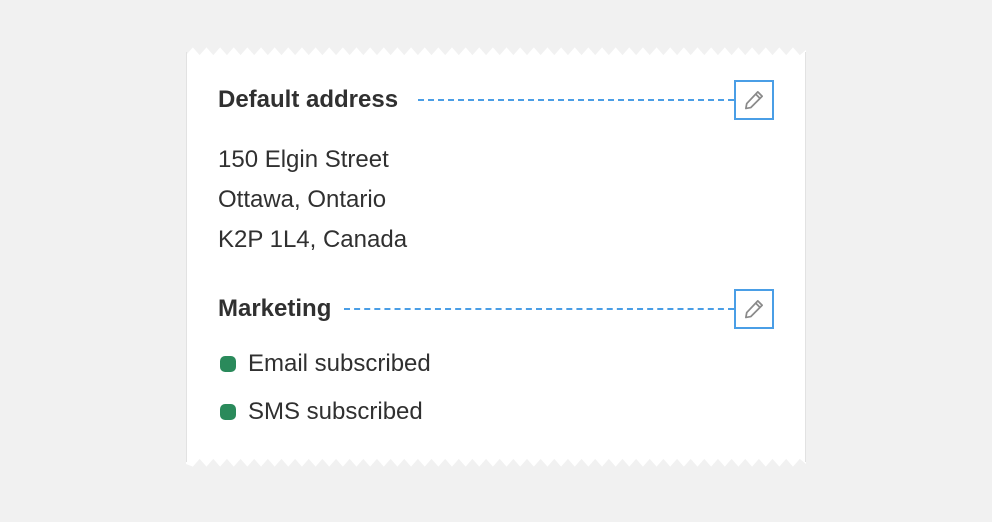  What do you see at coordinates (228, 364) in the screenshot?
I see `email-status-dot` at bounding box center [228, 364].